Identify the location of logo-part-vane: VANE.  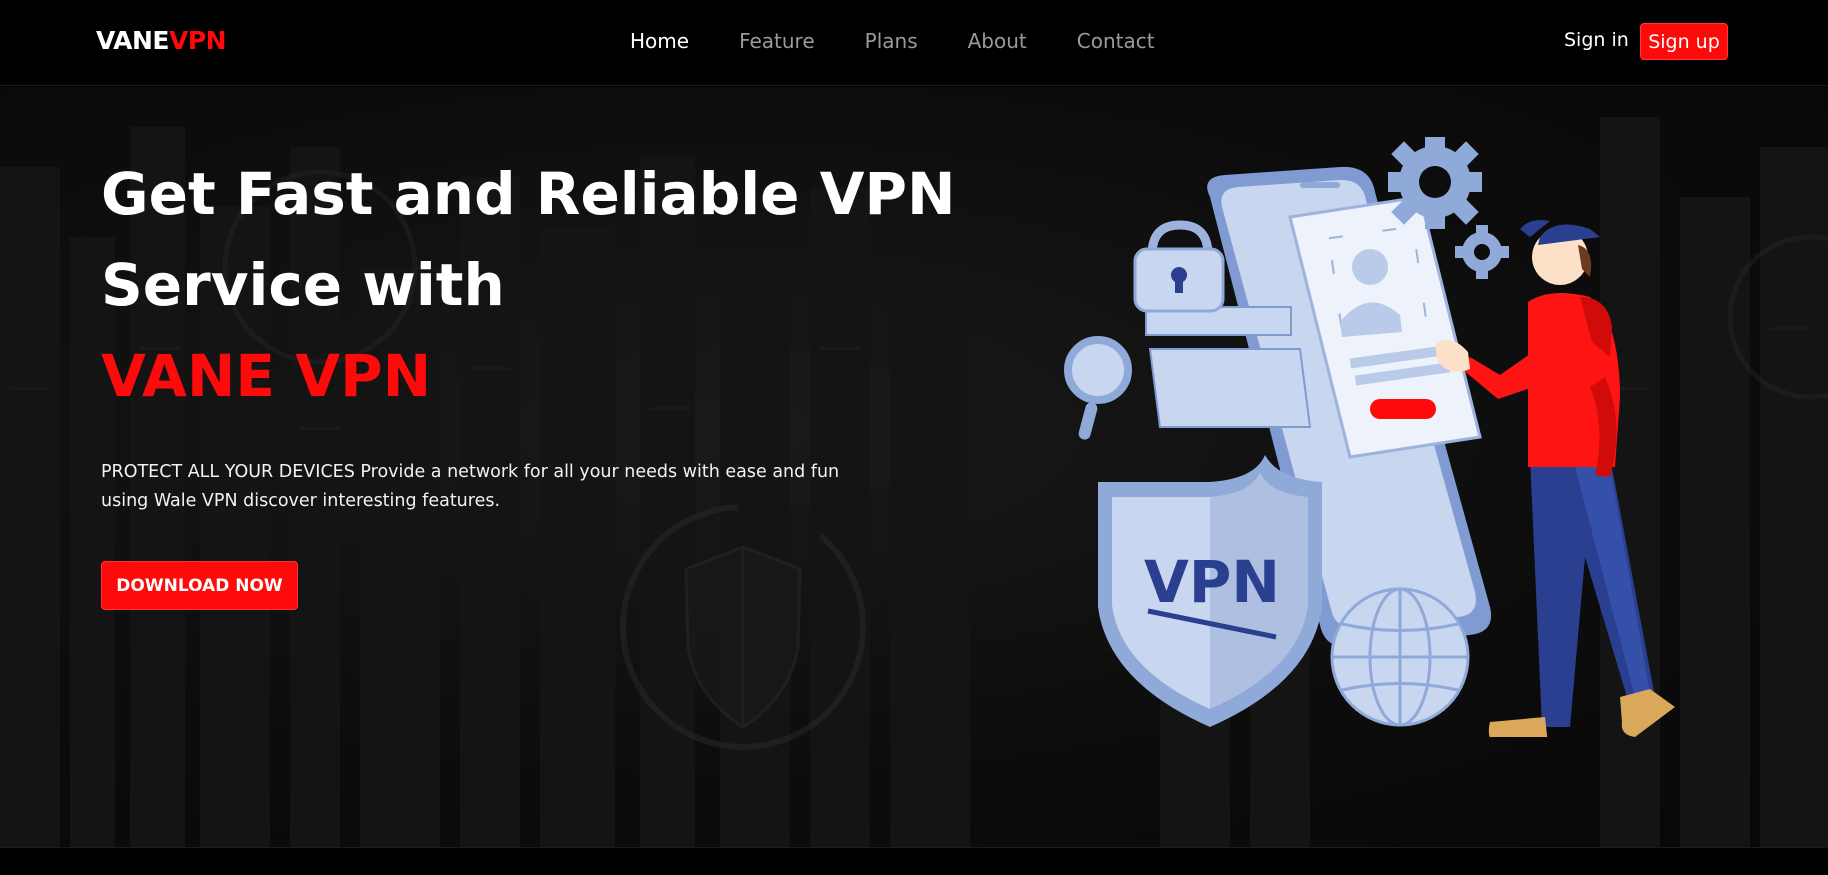
(133, 40).